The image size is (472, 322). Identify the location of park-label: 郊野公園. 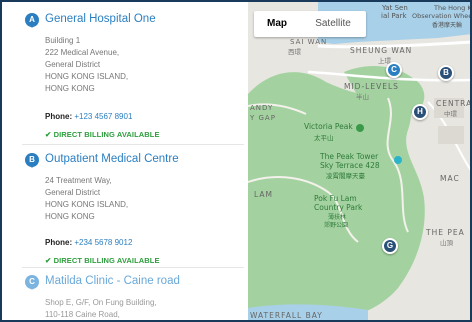
(336, 225).